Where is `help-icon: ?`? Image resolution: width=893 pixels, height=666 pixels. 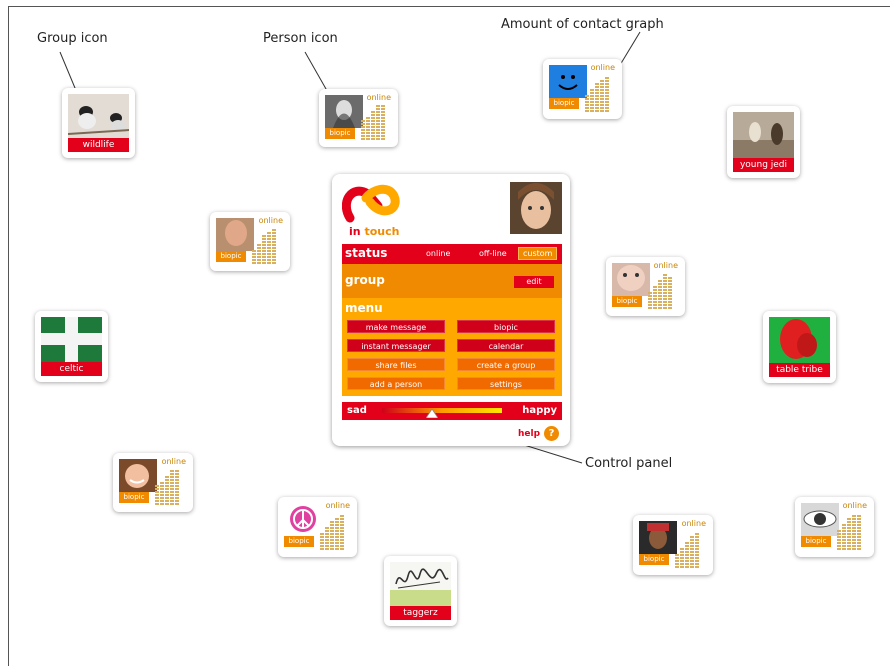 help-icon: ? is located at coordinates (551, 433).